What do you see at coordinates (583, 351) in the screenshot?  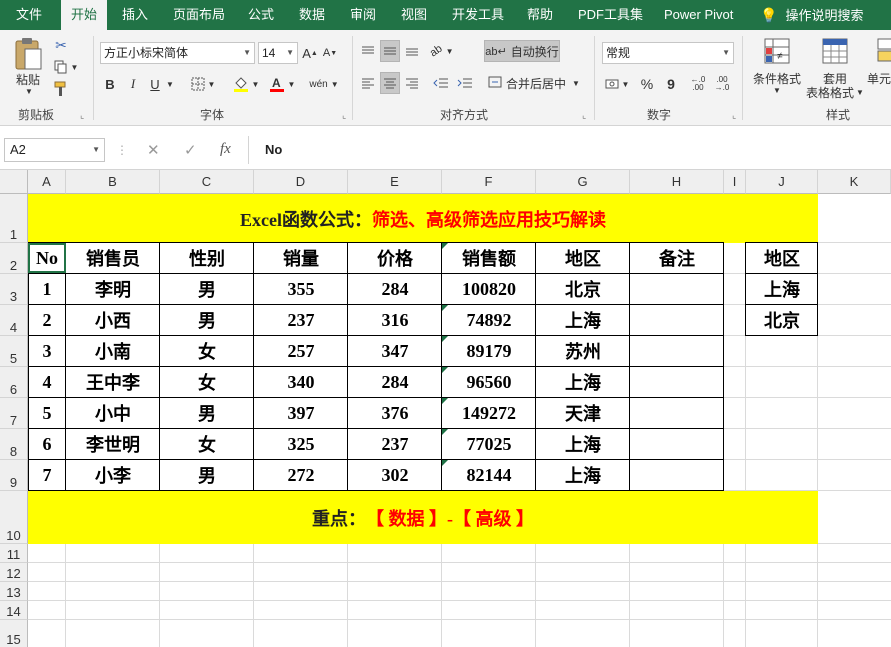 I see `table-cell: 苏州` at bounding box center [583, 351].